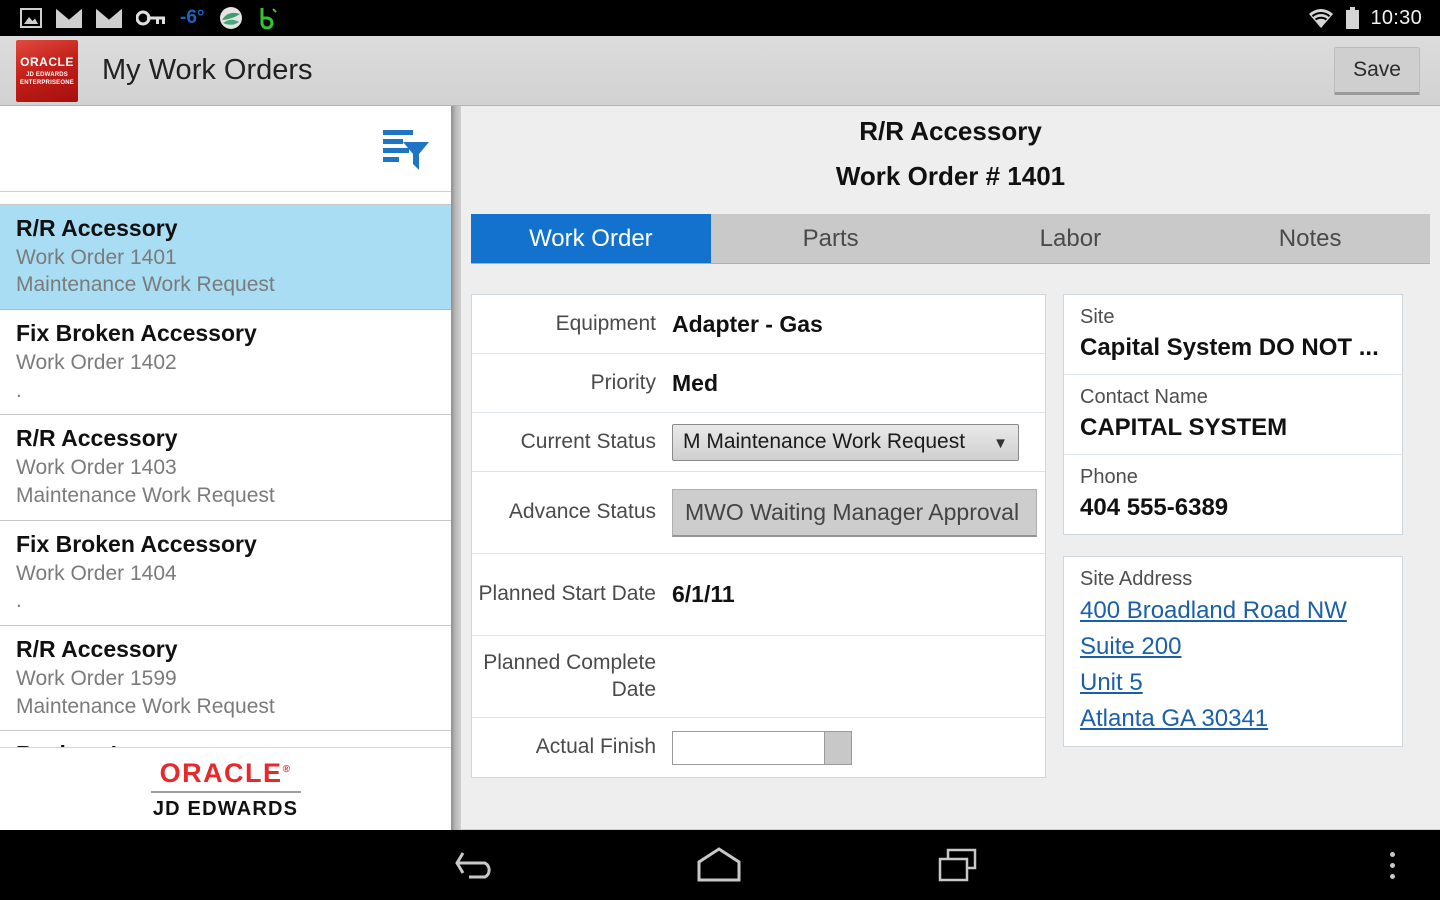 The width and height of the screenshot is (1440, 900). Describe the element at coordinates (1233, 494) in the screenshot. I see `phone-row: Phone 404 555-6389` at that location.